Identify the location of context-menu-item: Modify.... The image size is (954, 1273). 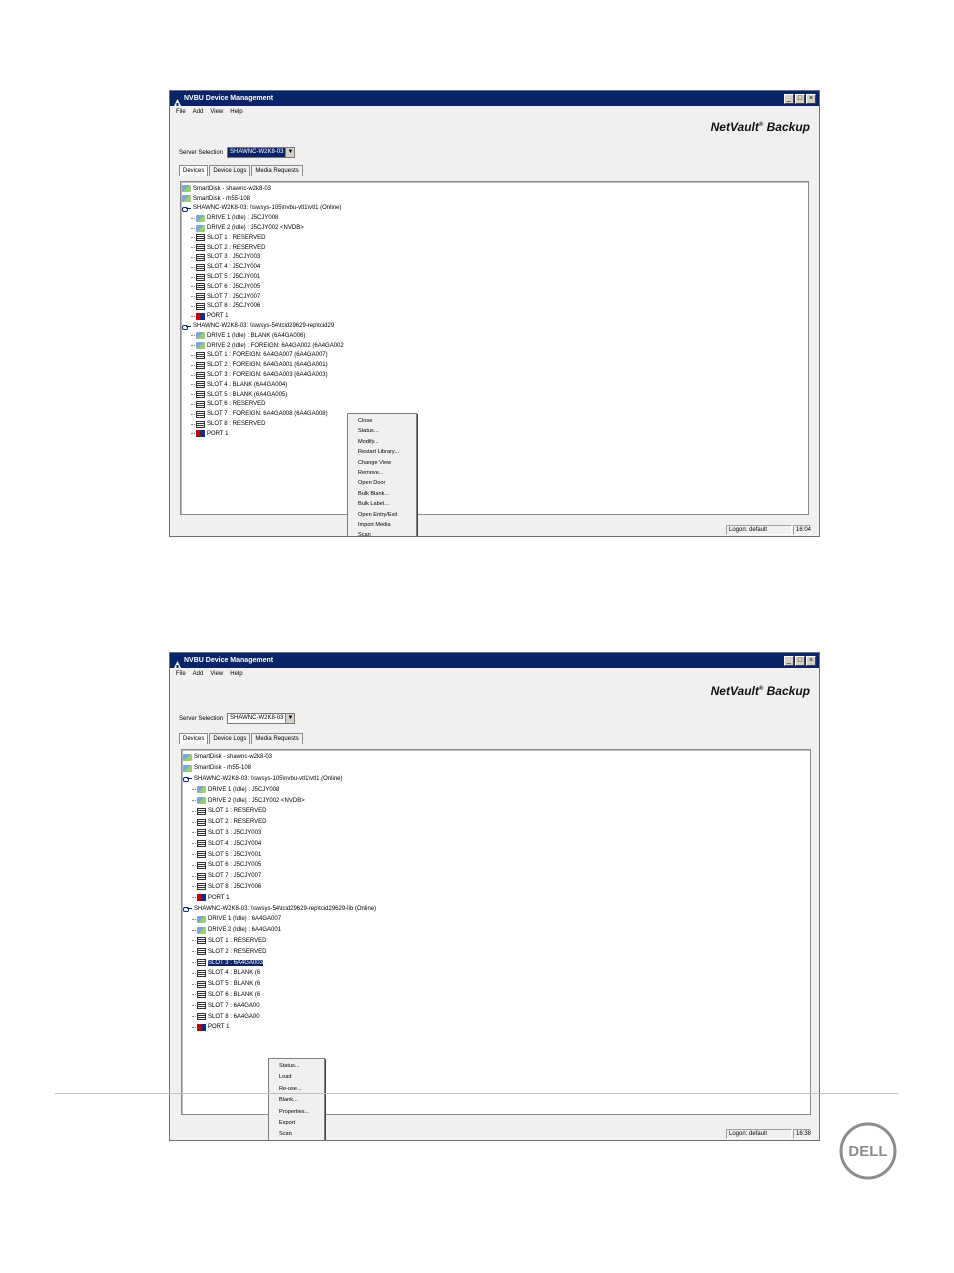
(382, 442).